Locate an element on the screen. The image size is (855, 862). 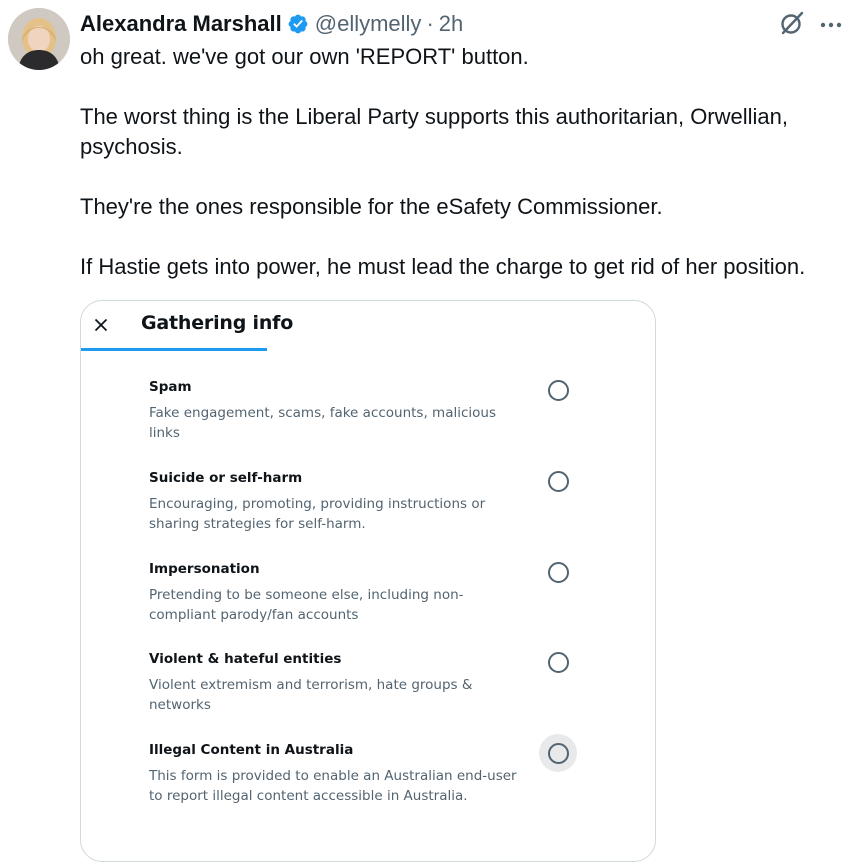
tweet-actions is located at coordinates (811, 25).